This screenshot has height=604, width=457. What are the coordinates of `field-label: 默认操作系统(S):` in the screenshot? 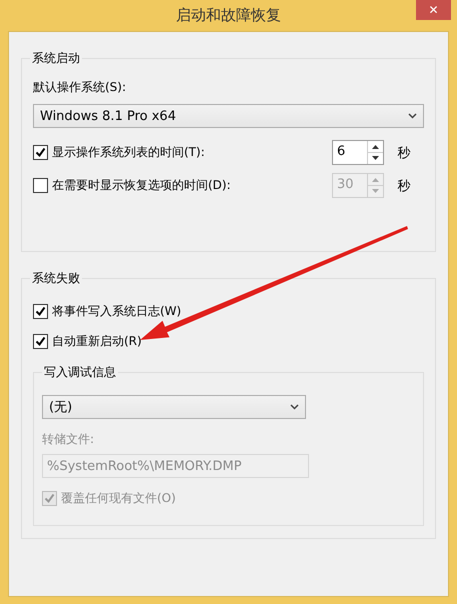 It's located at (80, 87).